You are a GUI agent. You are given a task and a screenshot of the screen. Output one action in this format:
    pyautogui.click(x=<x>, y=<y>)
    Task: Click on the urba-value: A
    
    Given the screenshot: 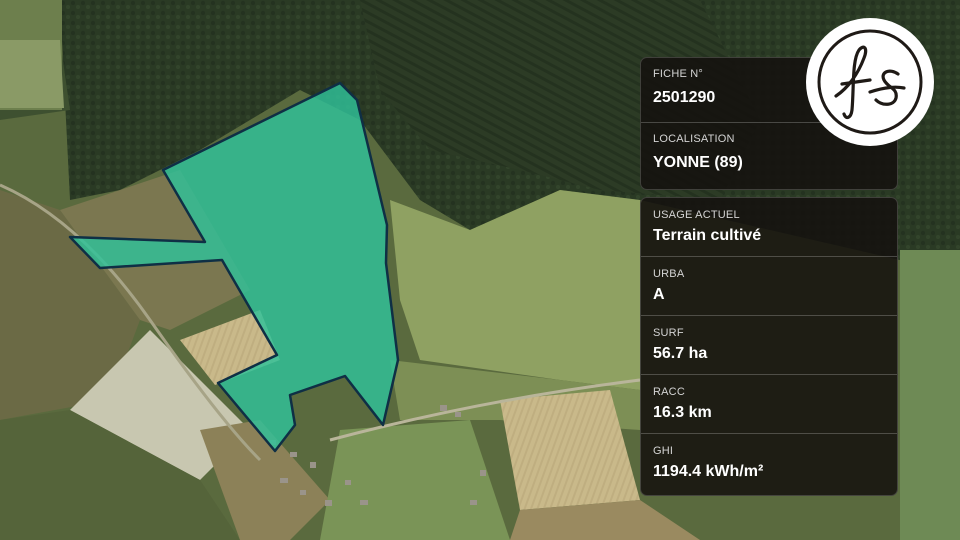 What is the action you would take?
    pyautogui.click(x=659, y=294)
    